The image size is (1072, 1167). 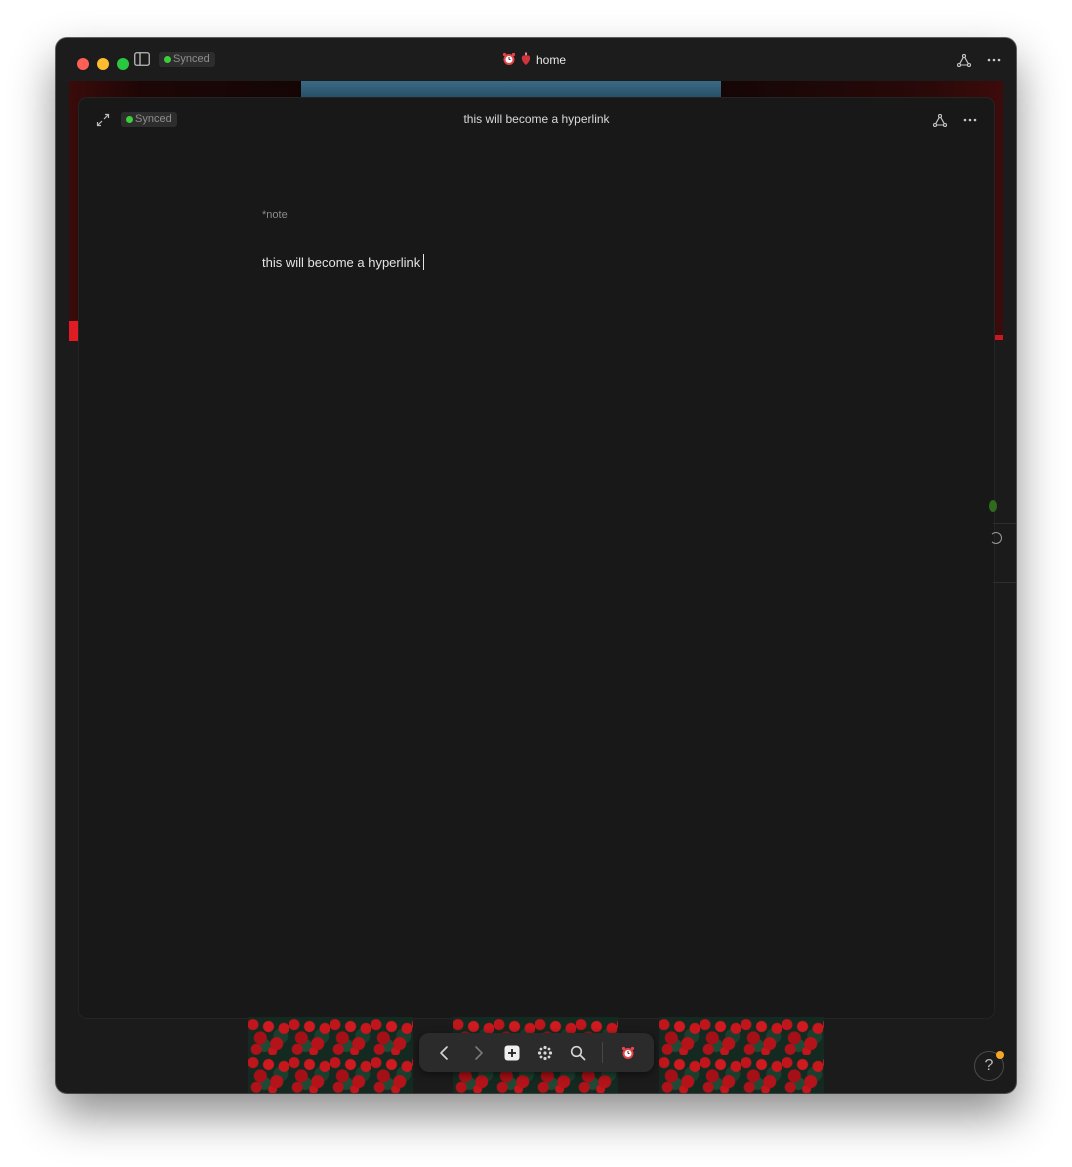 I want to click on sync-dot-icon, so click(x=167, y=59).